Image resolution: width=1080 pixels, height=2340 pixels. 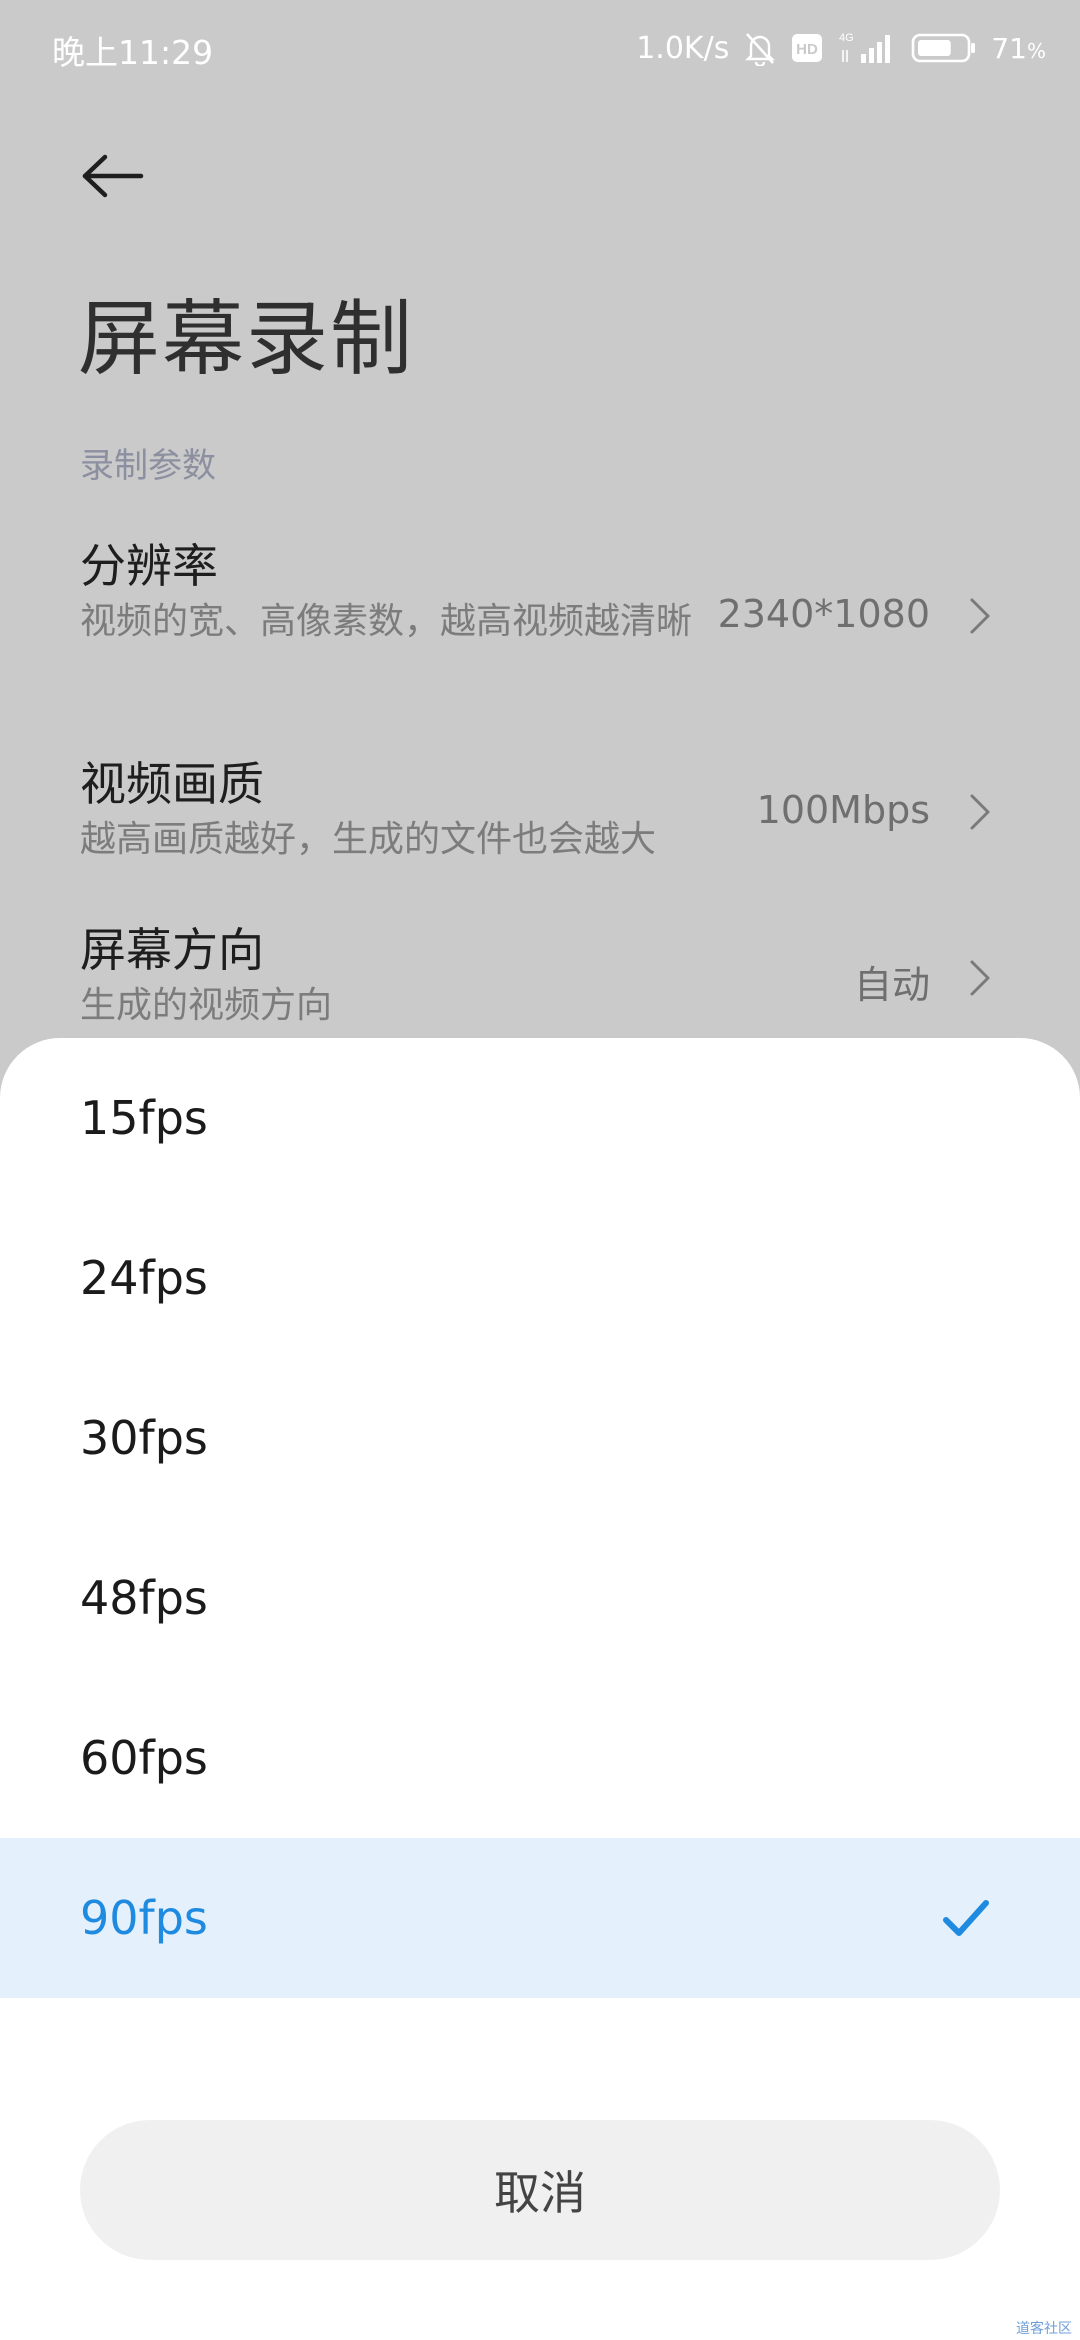 I want to click on status-time: 晚上11:29, so click(x=133, y=52).